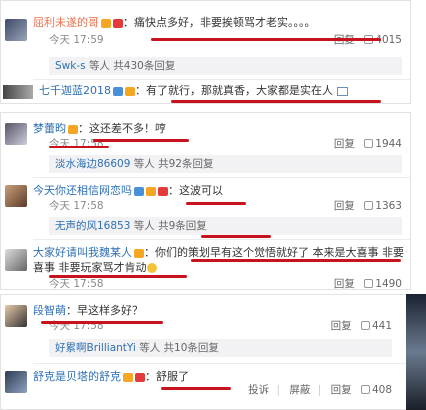  I want to click on comment-actions: 投诉 | 屏蔽 | 回复 408, so click(317, 390).